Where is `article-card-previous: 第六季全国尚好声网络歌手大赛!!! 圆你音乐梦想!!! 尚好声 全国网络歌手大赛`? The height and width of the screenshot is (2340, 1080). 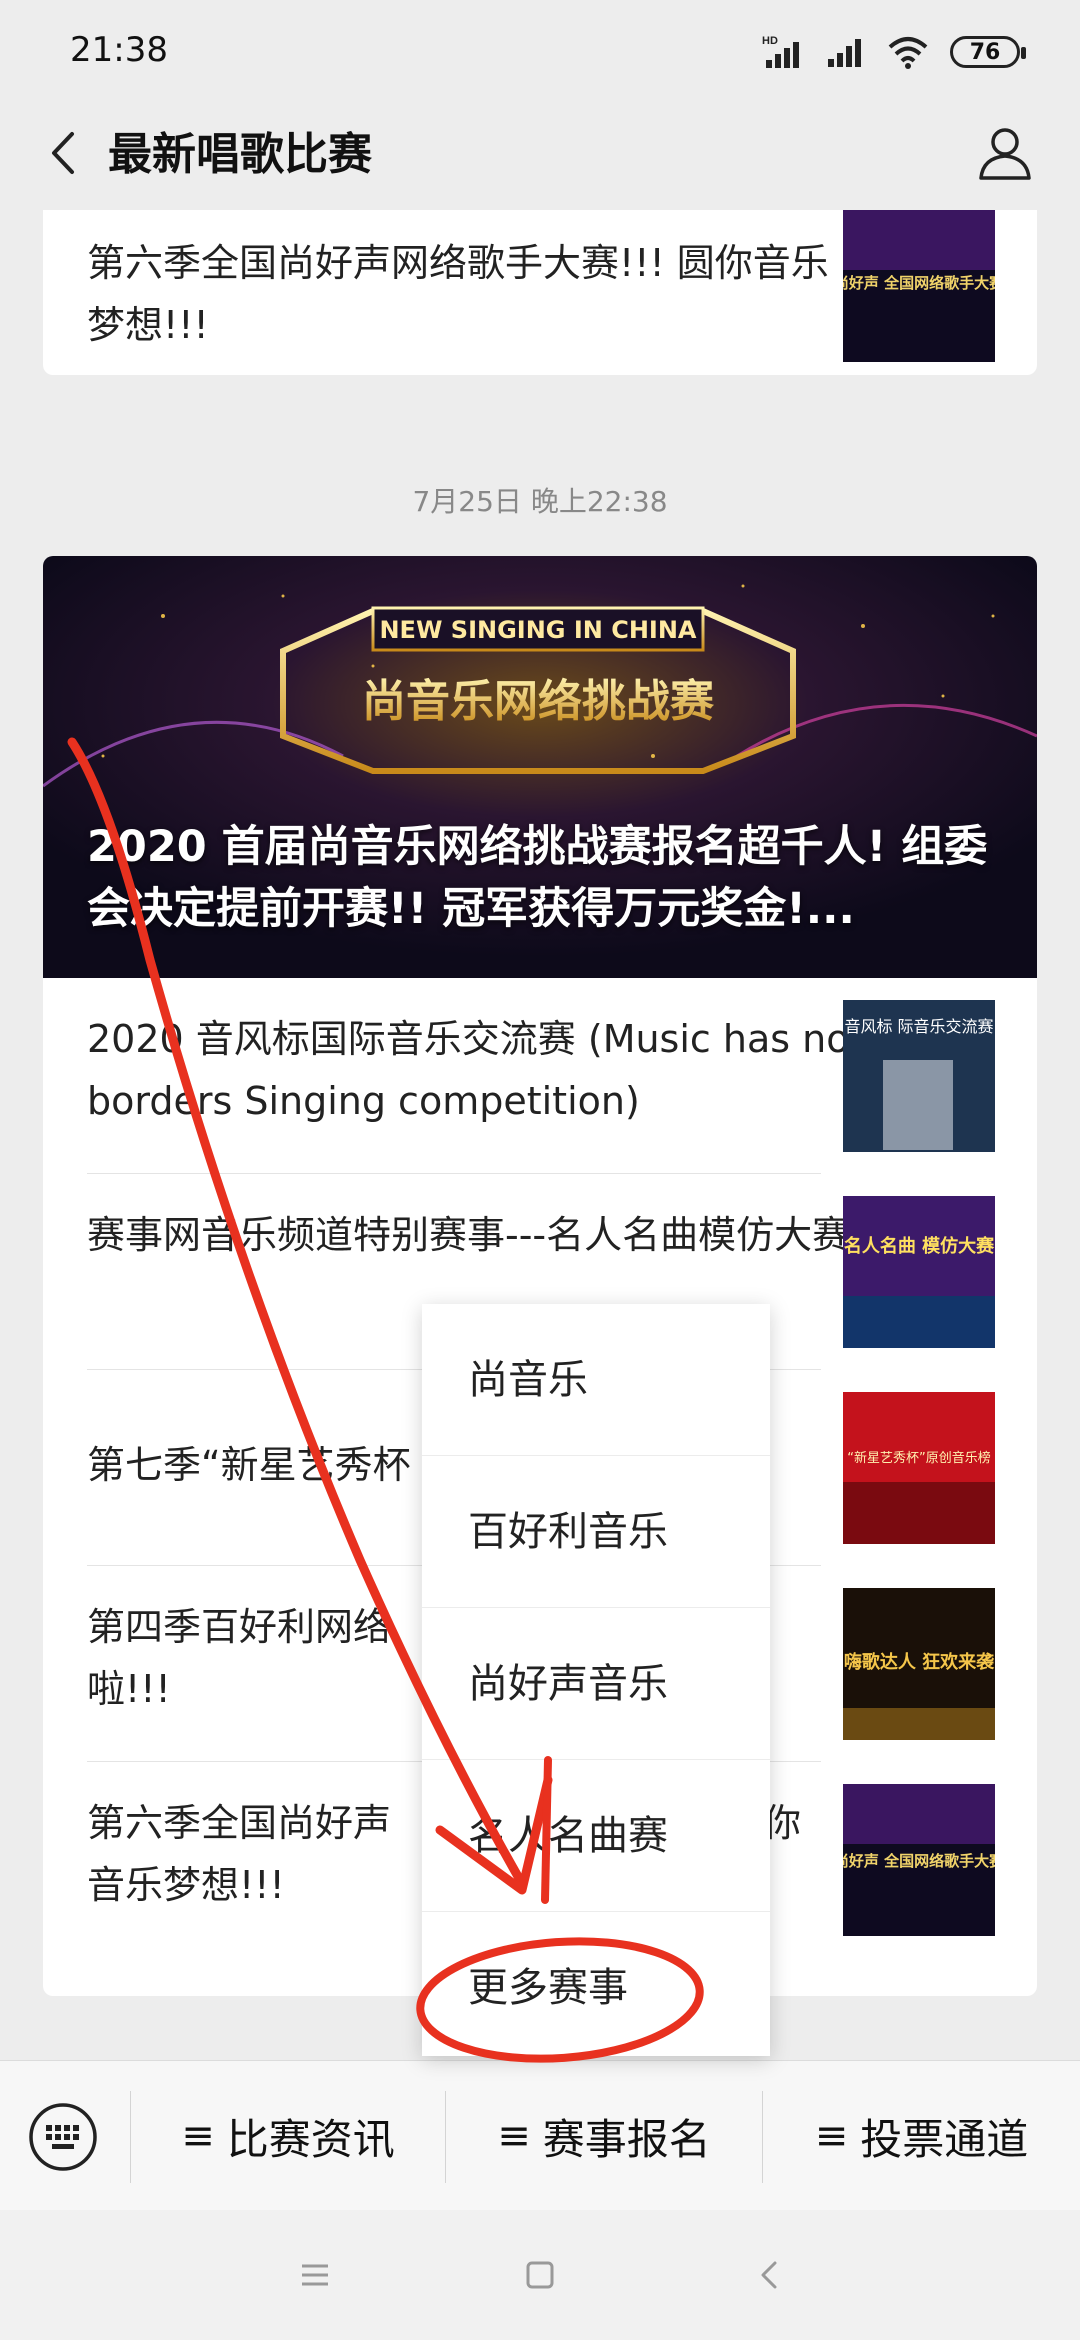 article-card-previous: 第六季全国尚好声网络歌手大赛!!! 圆你音乐梦想!!! 尚好声 全国网络歌手大赛 is located at coordinates (540, 292).